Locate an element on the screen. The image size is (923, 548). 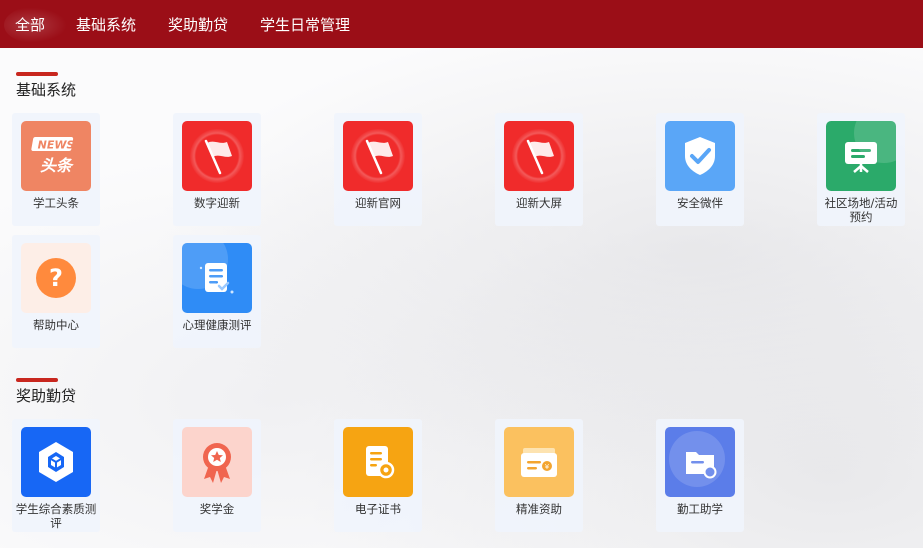
award-ribbon-icon is located at coordinates (217, 462).